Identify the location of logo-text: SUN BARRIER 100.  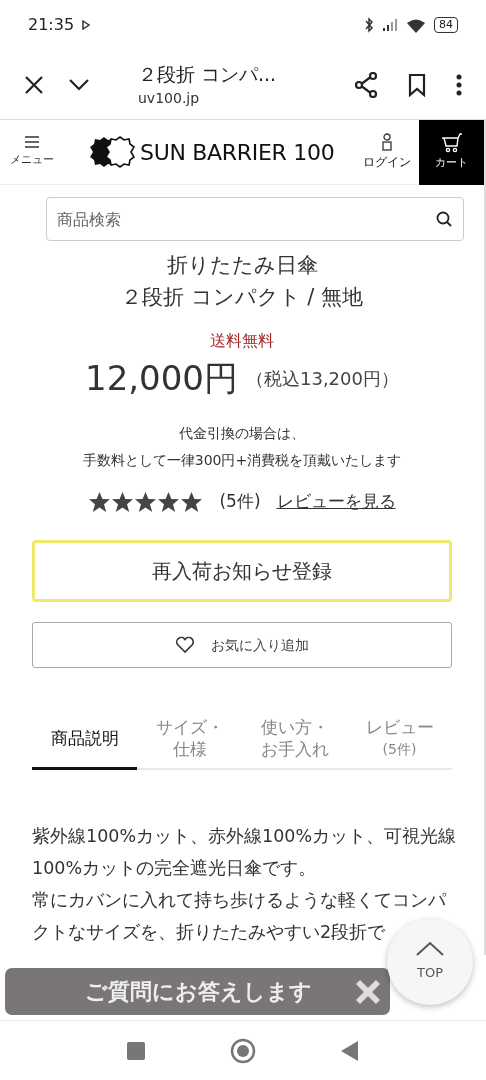
(237, 152).